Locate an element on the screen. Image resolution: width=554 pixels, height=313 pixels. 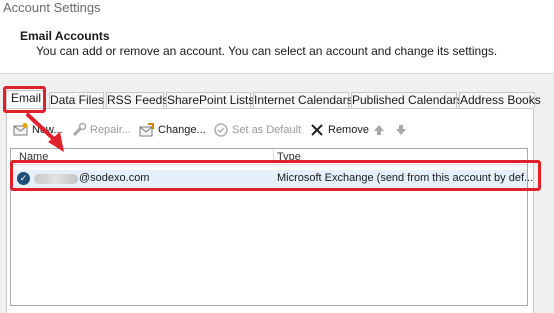
annotation-arrow is located at coordinates (45, 132).